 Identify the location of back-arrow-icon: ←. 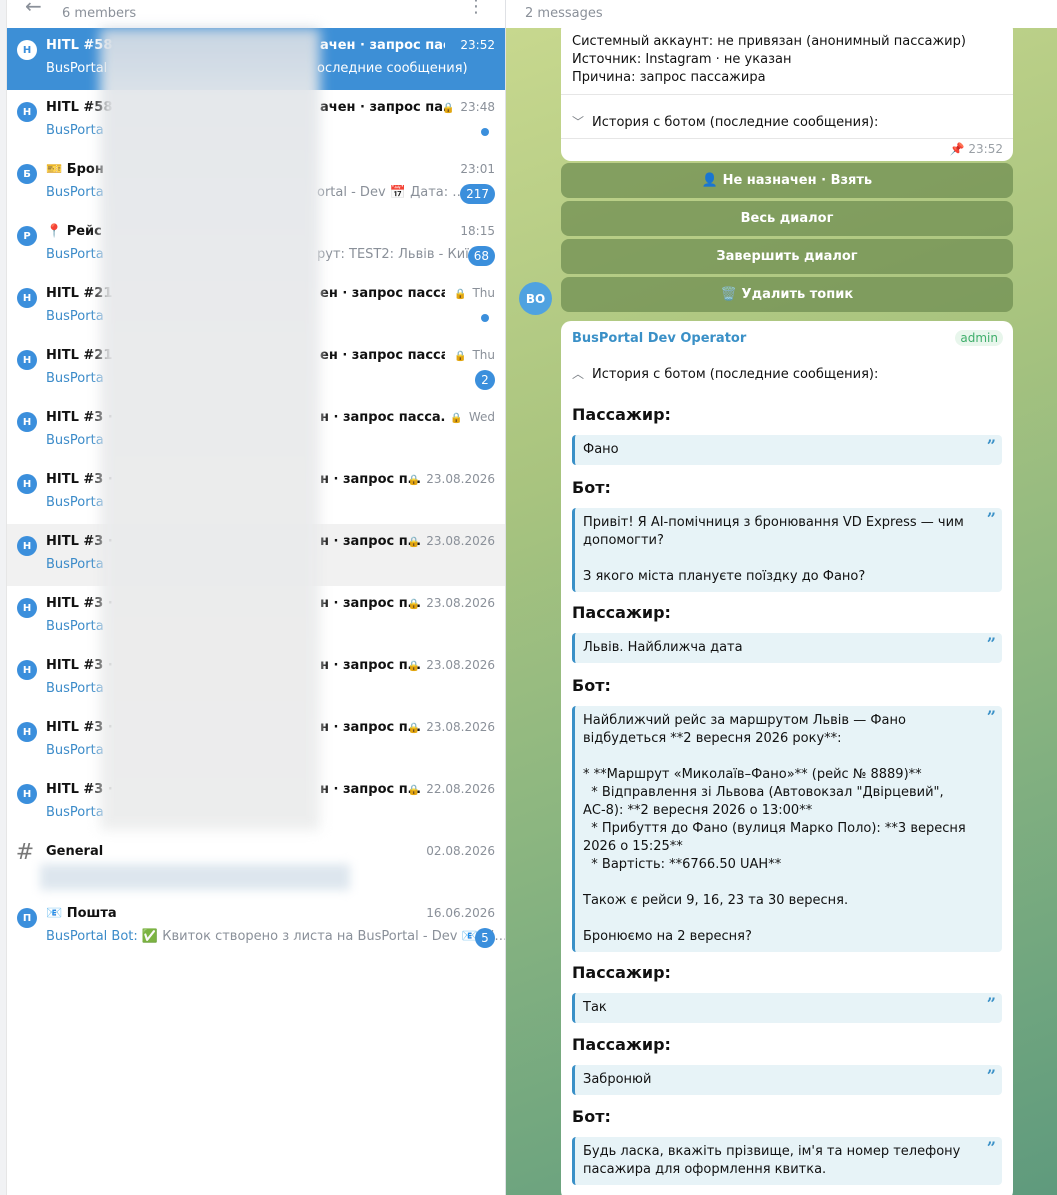
(33, 9).